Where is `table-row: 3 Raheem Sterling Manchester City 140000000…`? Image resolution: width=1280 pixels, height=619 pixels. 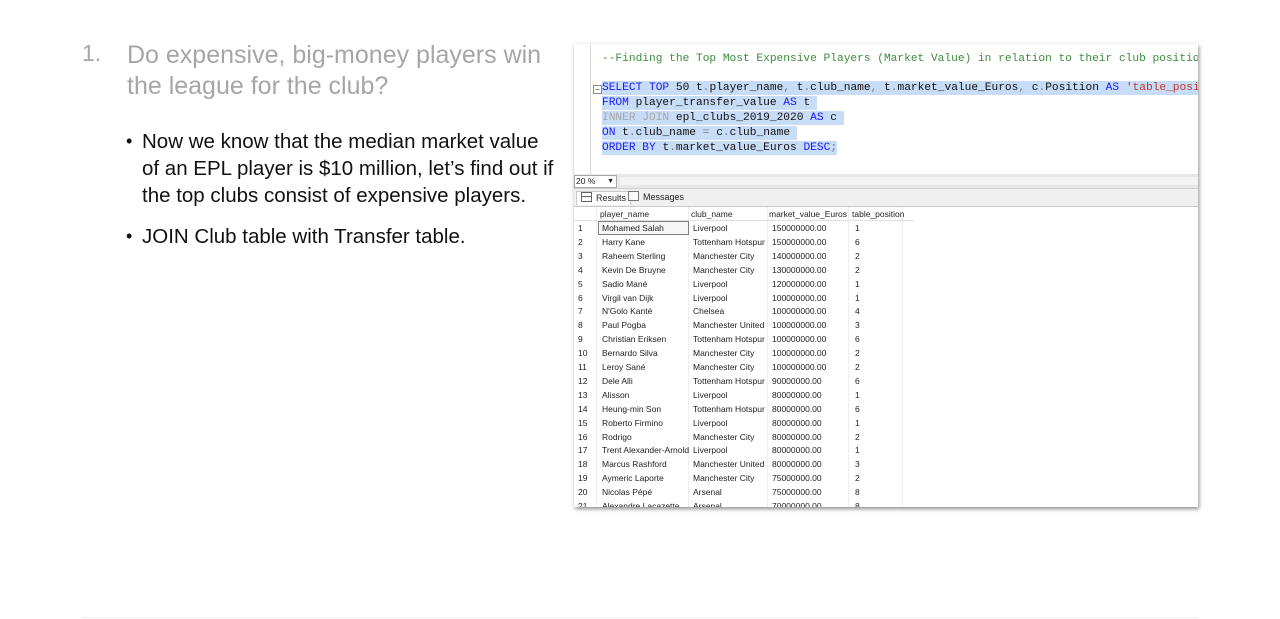 table-row: 3 Raheem Sterling Manchester City 140000000… is located at coordinates (744, 256).